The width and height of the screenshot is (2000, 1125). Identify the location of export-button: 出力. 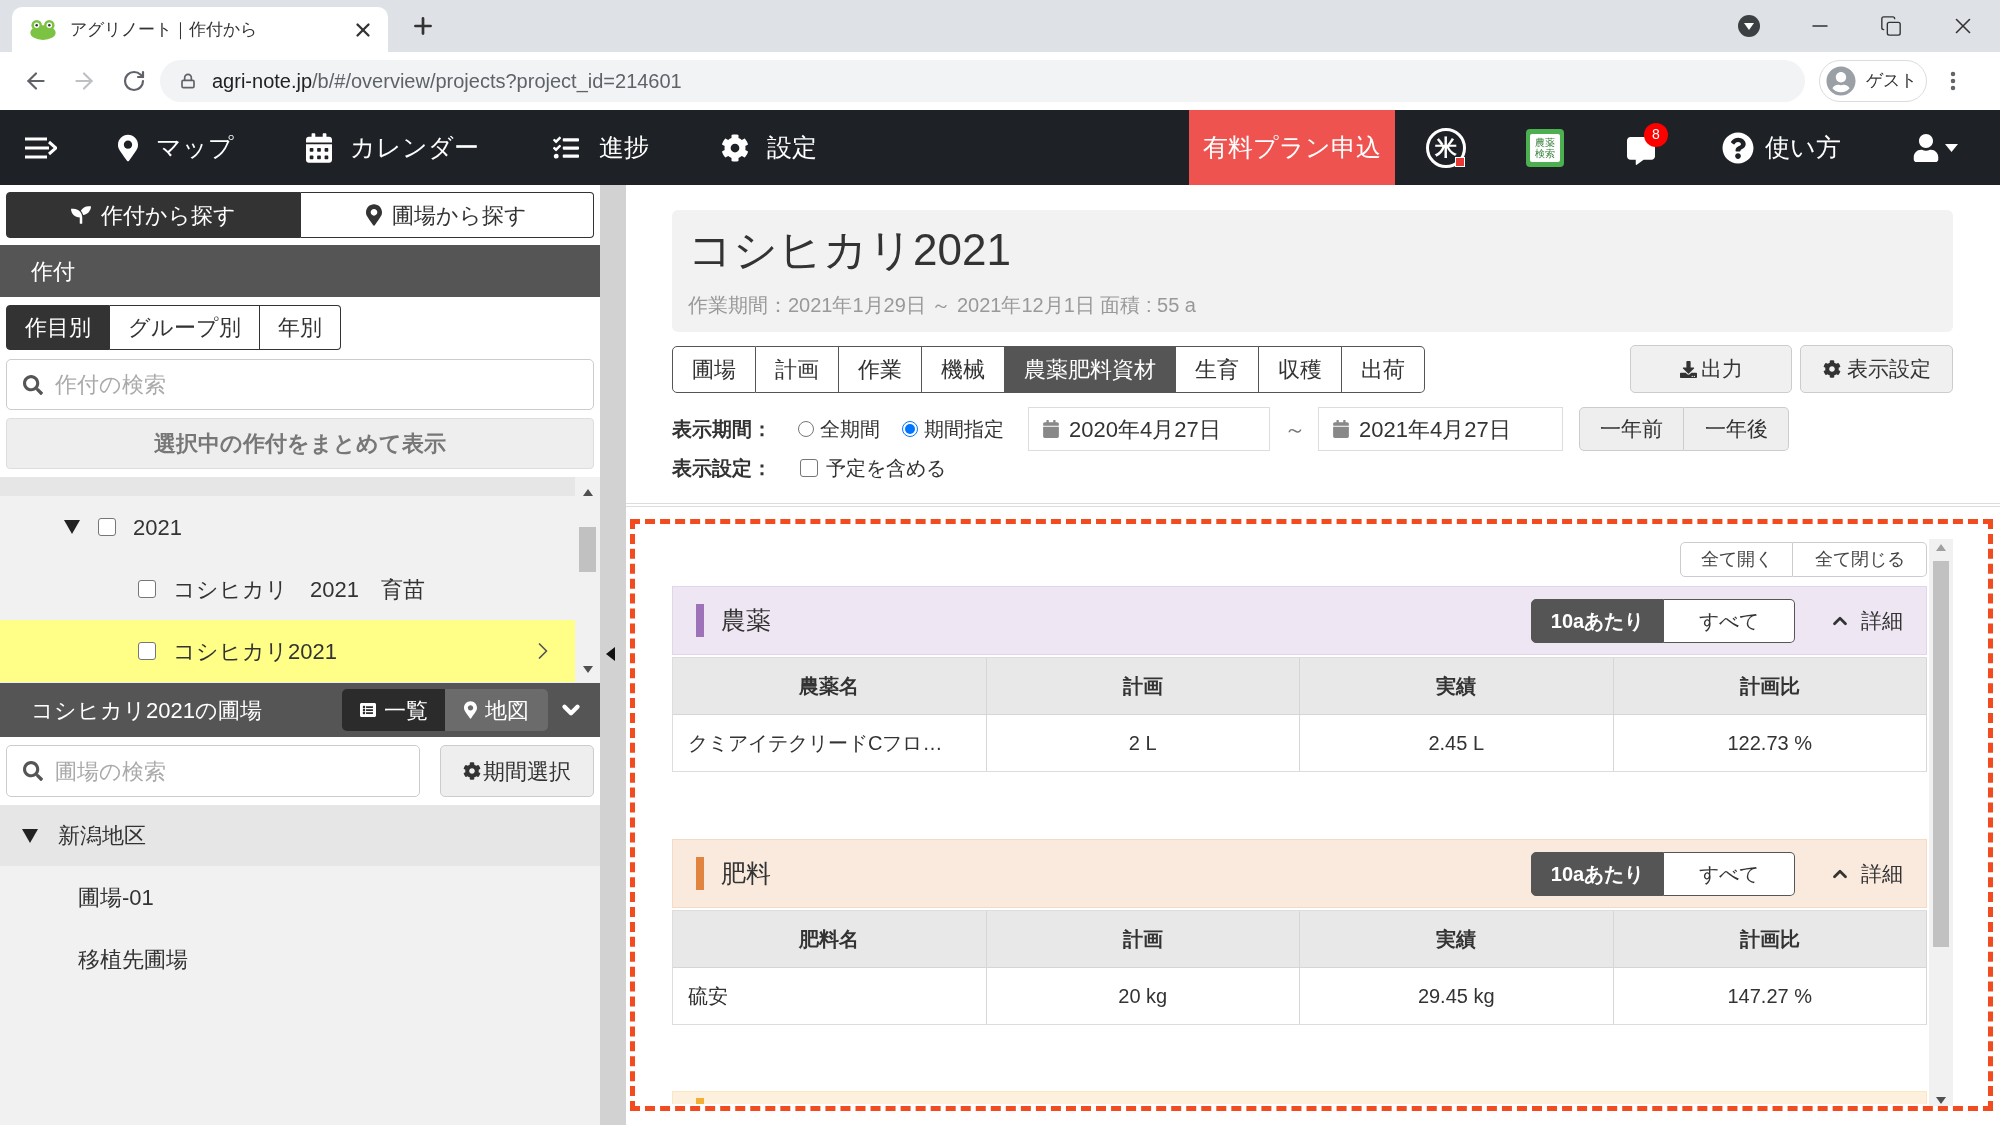
(1711, 369).